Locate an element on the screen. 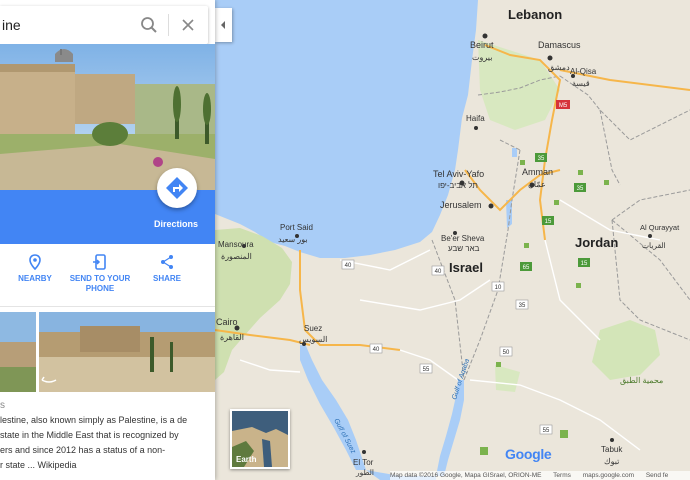  send-to-phone-icon is located at coordinates (99, 262).